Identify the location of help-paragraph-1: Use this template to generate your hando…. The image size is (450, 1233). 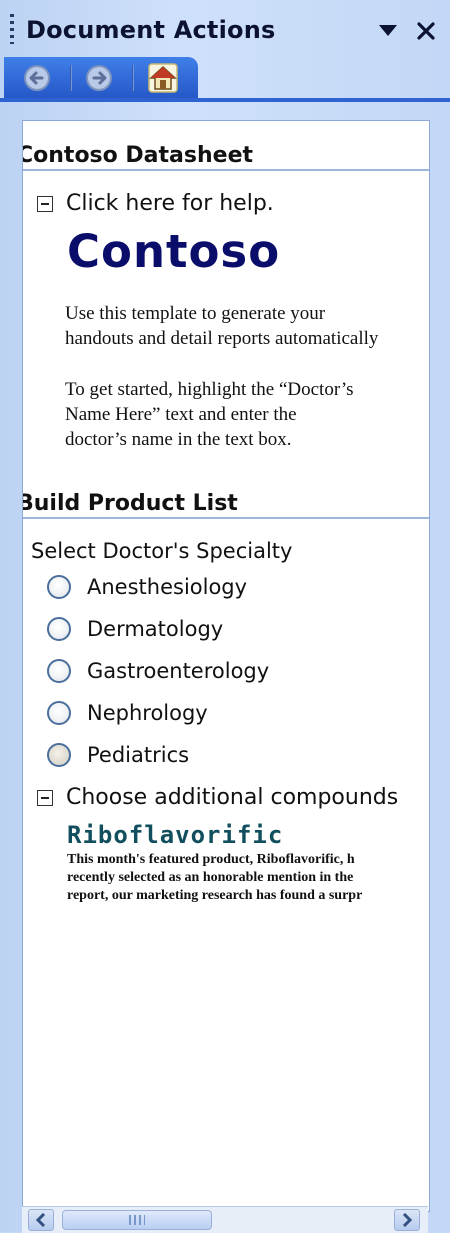
(247, 326).